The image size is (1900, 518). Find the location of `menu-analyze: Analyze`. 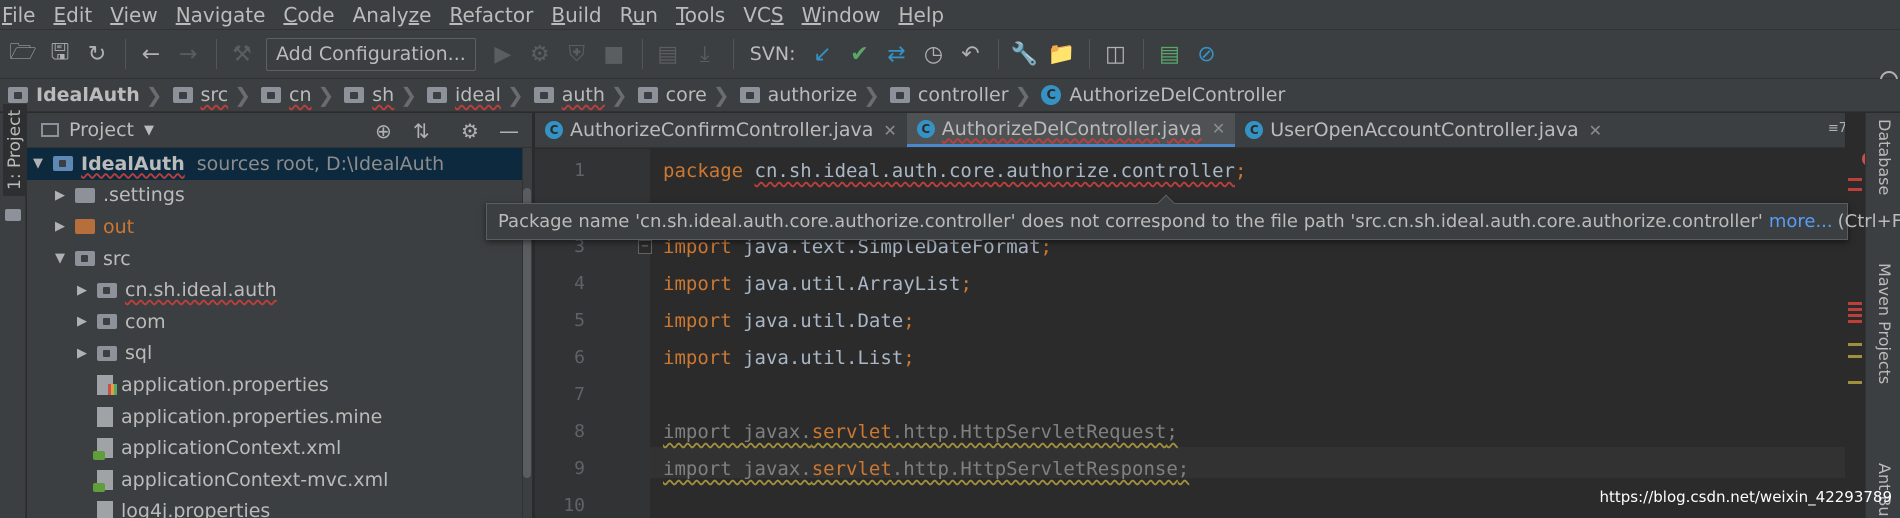

menu-analyze: Analyze is located at coordinates (397, 15).